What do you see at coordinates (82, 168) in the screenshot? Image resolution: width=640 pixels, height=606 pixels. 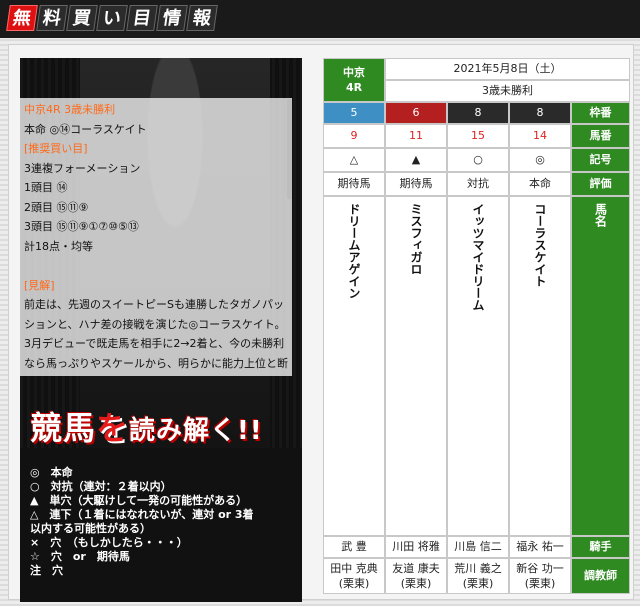 I see `bet-type: 3連複フォーメーション` at bounding box center [82, 168].